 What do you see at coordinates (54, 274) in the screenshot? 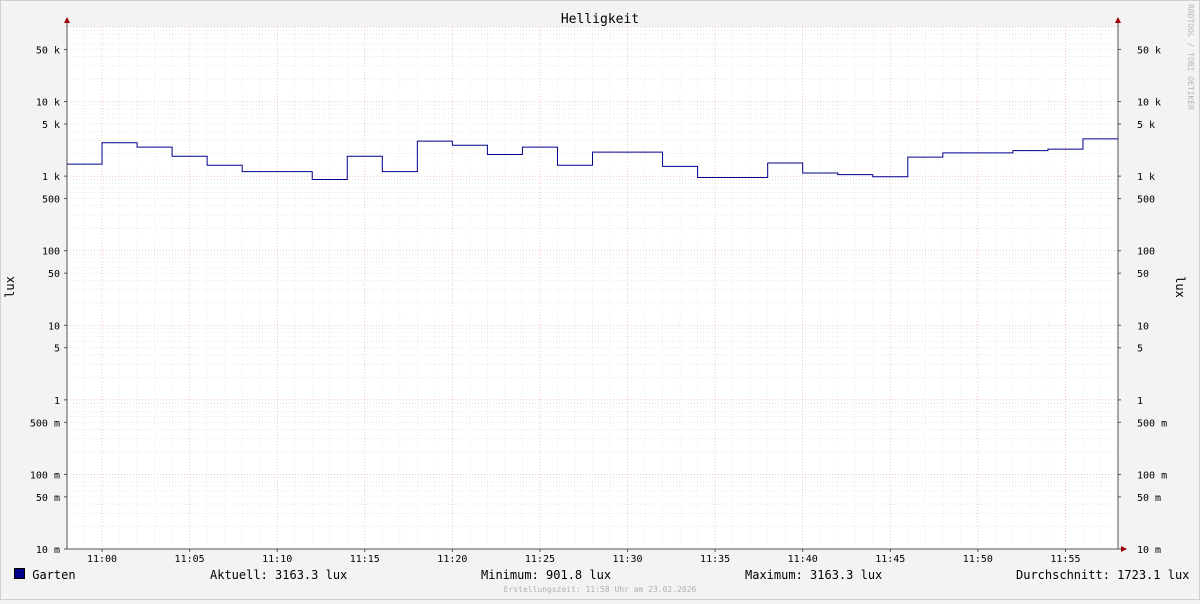
I see `y-tick-label-left: 50` at bounding box center [54, 274].